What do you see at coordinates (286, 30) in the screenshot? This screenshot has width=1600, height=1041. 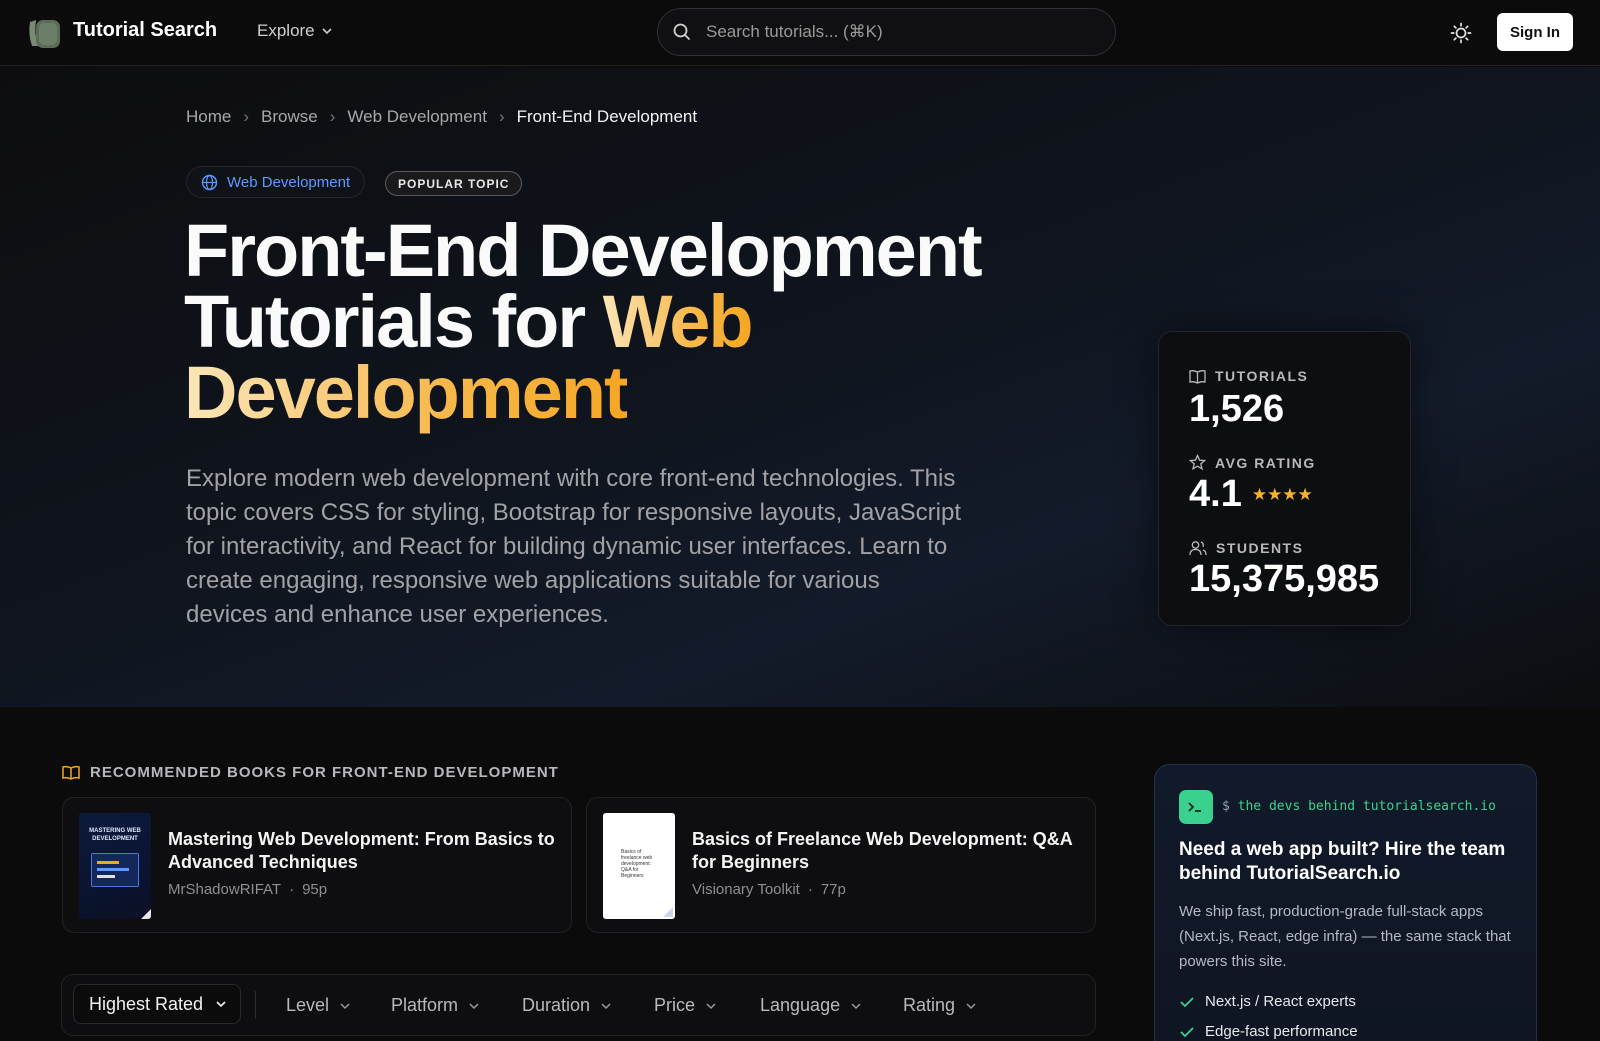 I see `explore-label: Explore` at bounding box center [286, 30].